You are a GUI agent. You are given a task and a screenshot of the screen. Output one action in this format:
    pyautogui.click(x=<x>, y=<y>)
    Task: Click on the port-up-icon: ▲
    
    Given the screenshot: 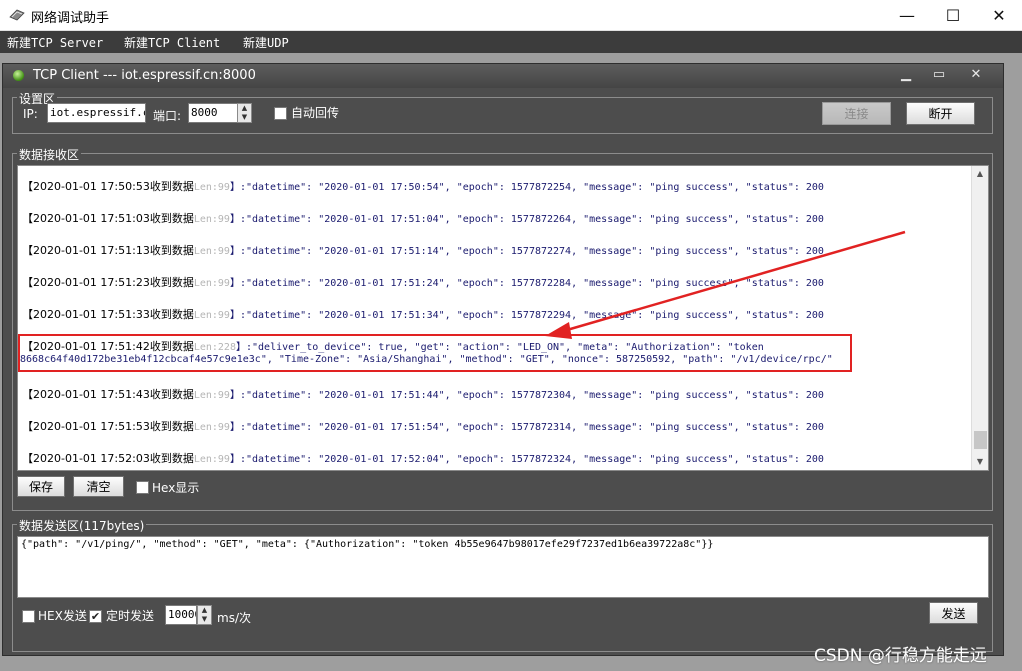 What is the action you would take?
    pyautogui.click(x=244, y=108)
    